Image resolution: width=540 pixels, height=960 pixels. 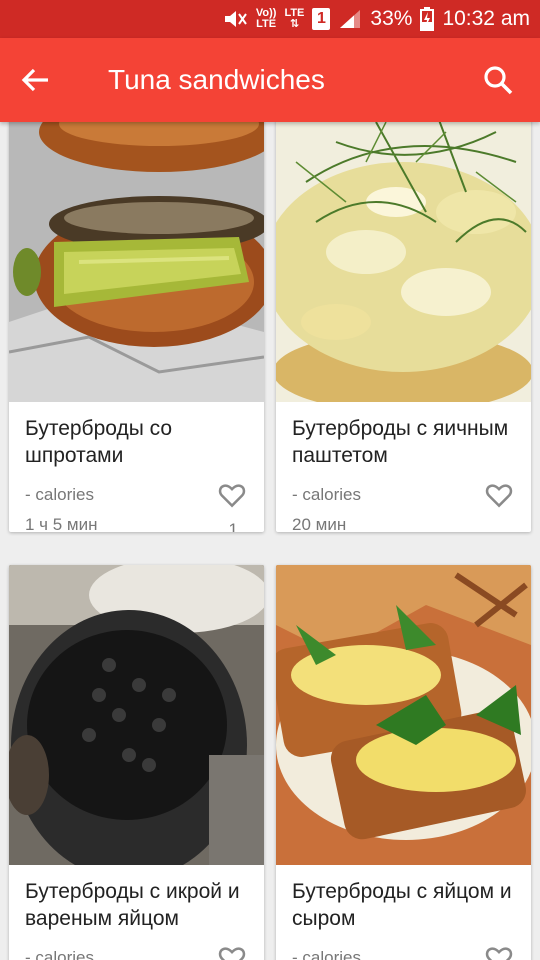 What do you see at coordinates (400, 442) in the screenshot?
I see `recipe-name: Бутерброды с яичным паштетом` at bounding box center [400, 442].